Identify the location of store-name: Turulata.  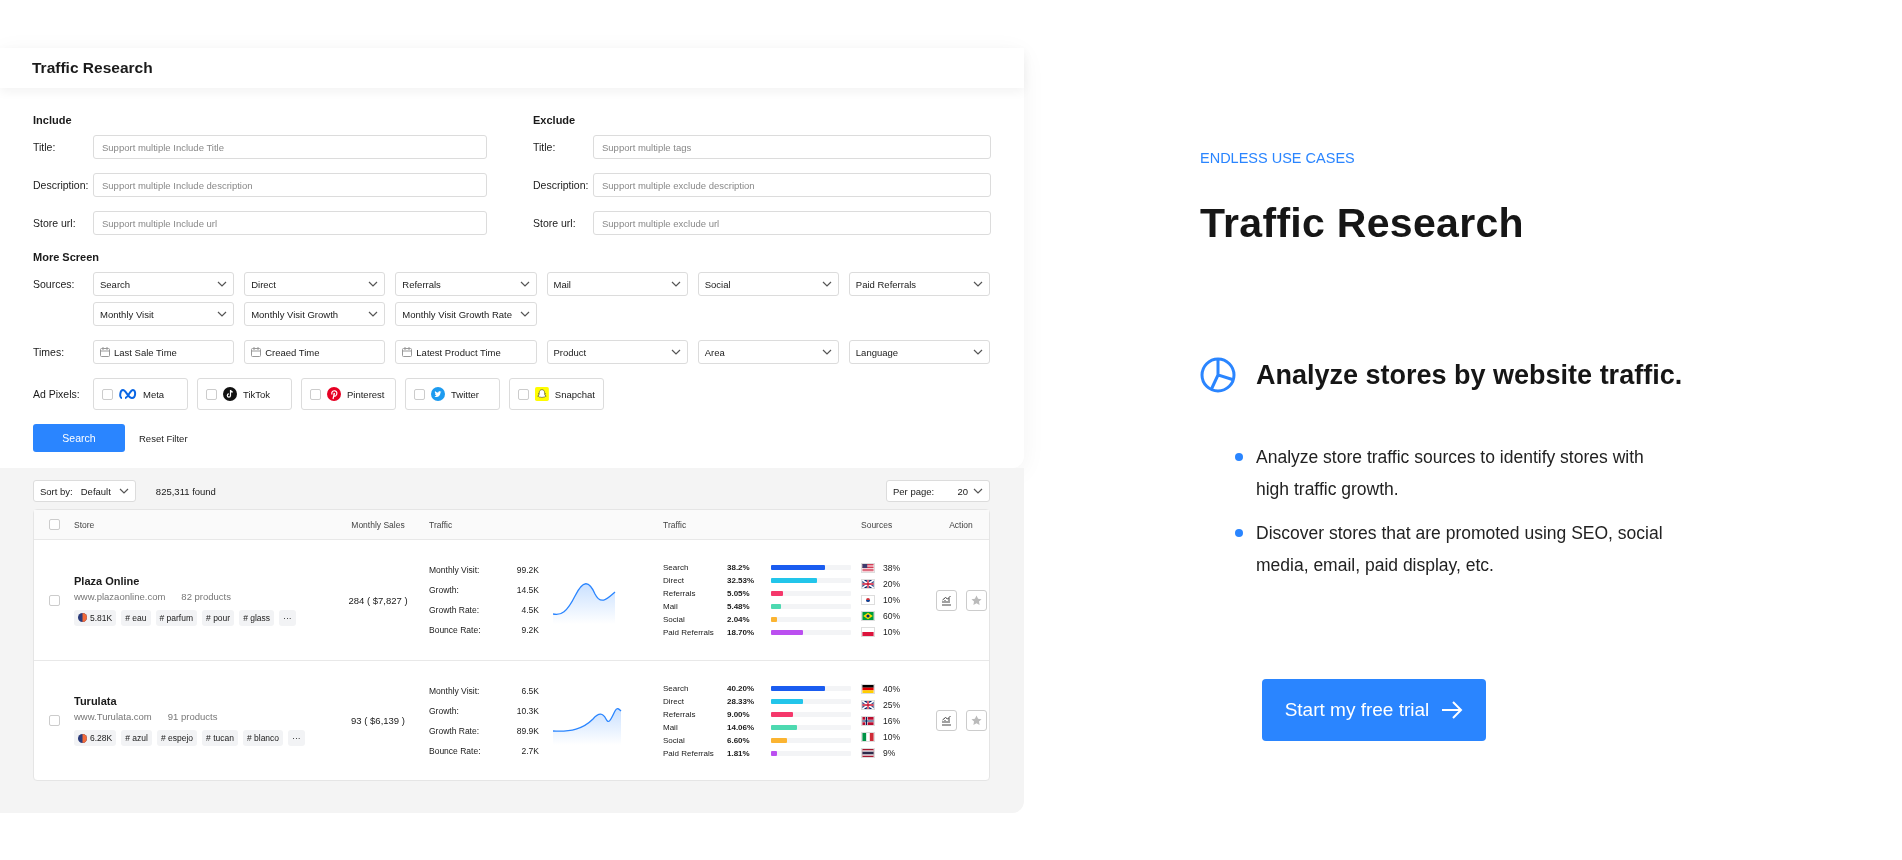
(205, 701).